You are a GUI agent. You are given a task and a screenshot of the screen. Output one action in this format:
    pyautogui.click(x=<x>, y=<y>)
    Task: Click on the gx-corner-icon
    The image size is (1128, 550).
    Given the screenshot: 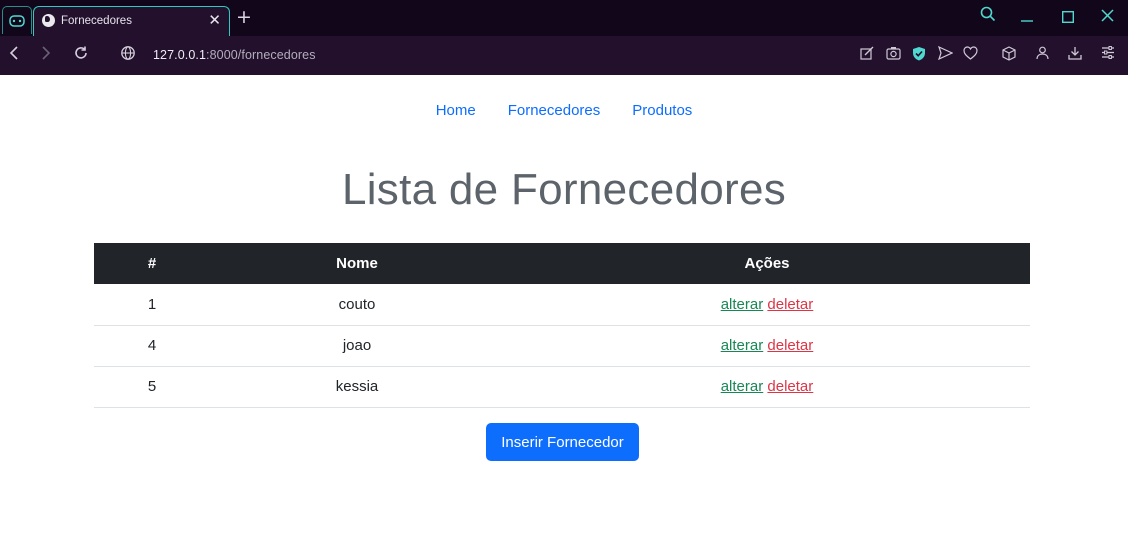 What is the action you would take?
    pyautogui.click(x=17, y=20)
    